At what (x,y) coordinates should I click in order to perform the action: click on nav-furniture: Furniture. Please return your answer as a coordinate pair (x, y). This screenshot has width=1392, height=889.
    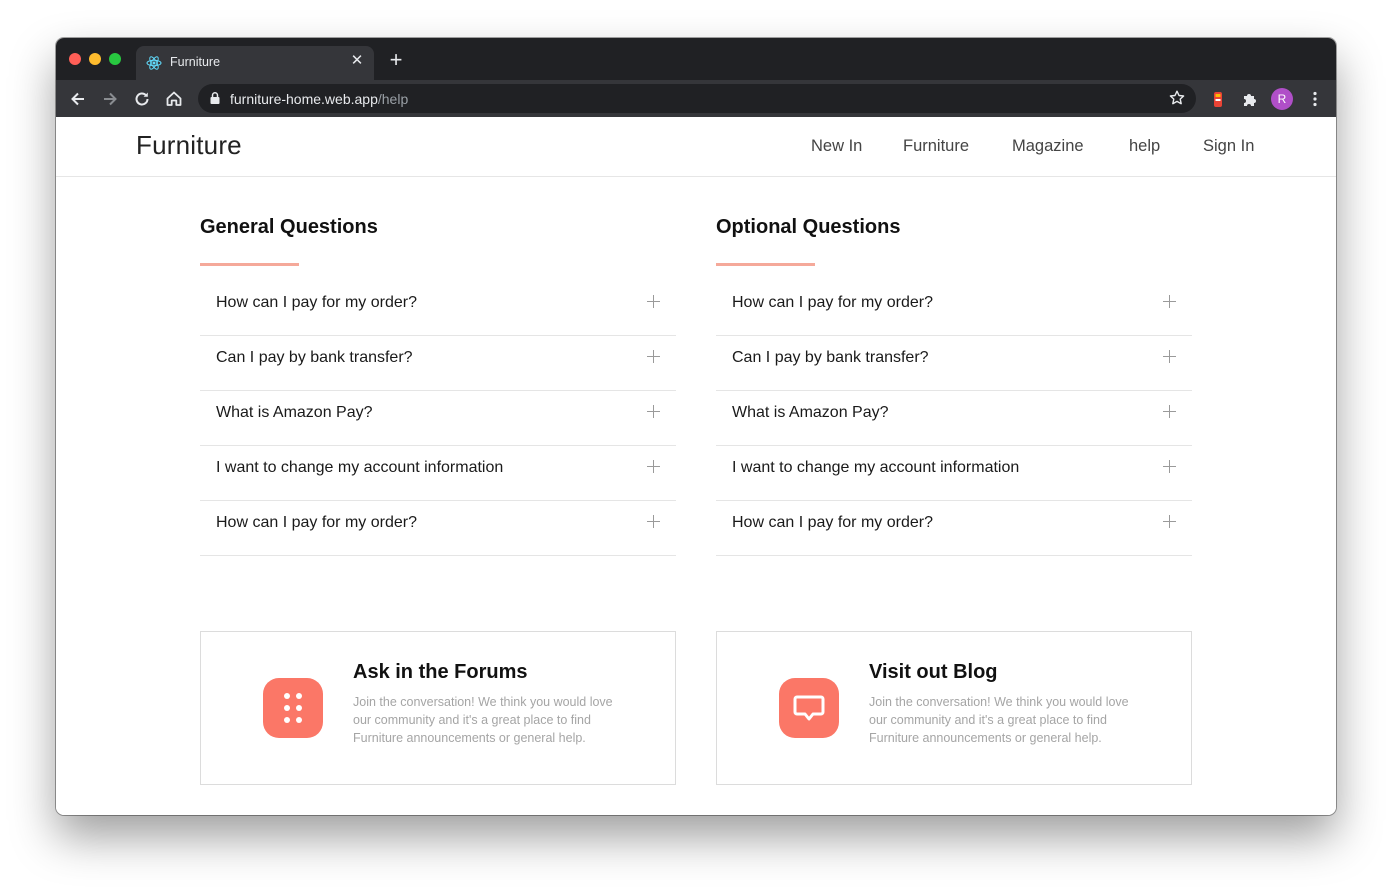
    Looking at the image, I should click on (936, 146).